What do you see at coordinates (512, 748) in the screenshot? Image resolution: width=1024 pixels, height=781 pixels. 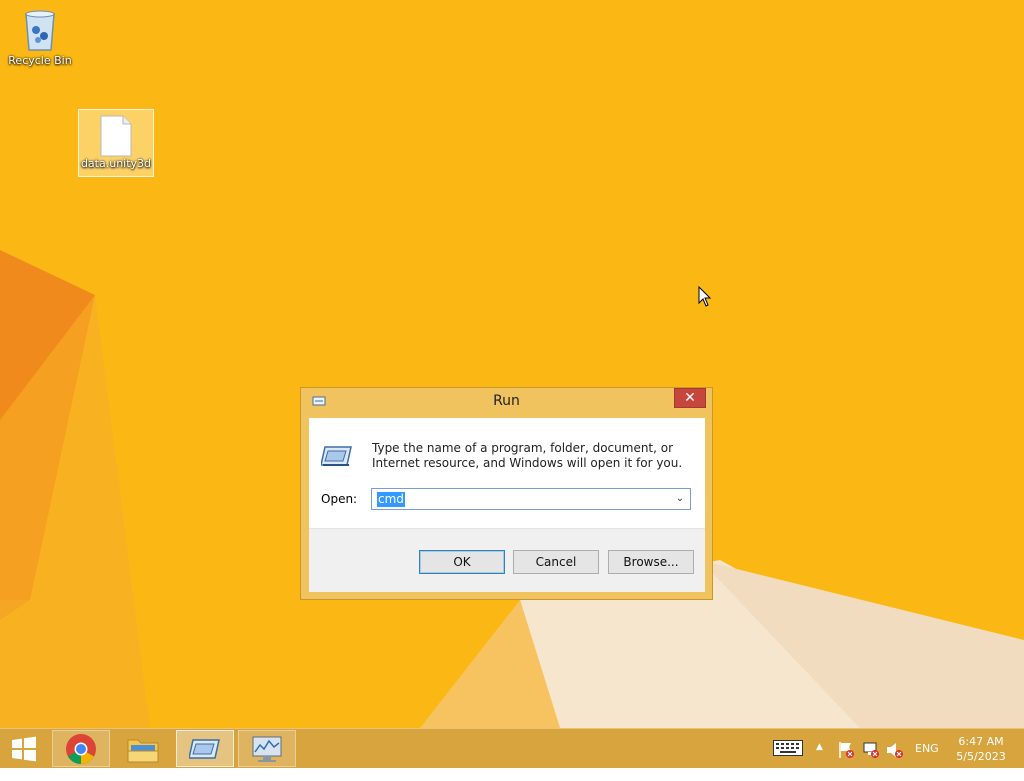 I see `taskbar: ▲ ENG 6:47 AM 5/5/2023` at bounding box center [512, 748].